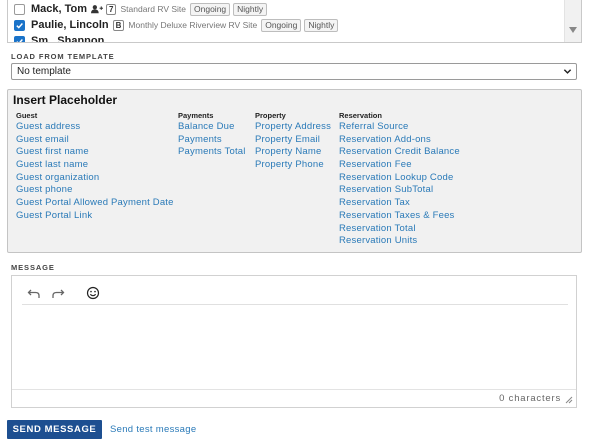  Describe the element at coordinates (270, 115) in the screenshot. I see `column-heading: Property` at that location.